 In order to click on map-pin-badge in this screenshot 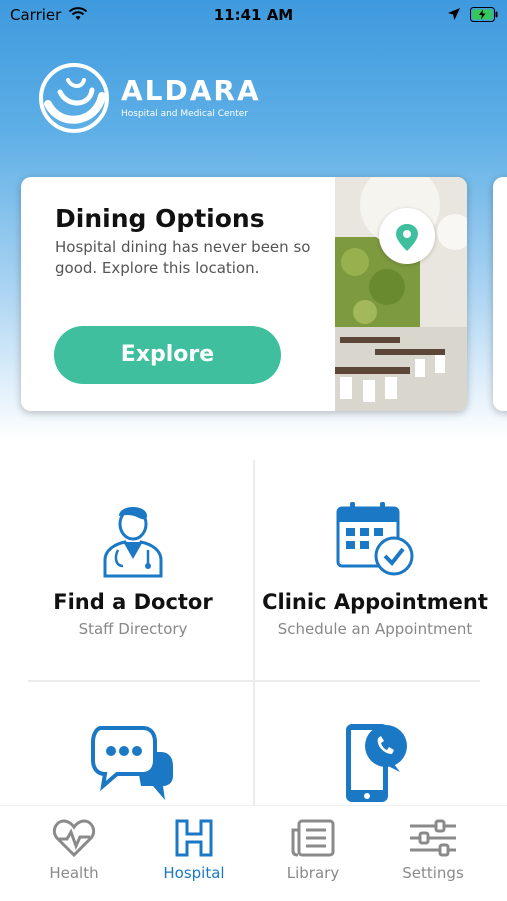, I will do `click(407, 236)`.